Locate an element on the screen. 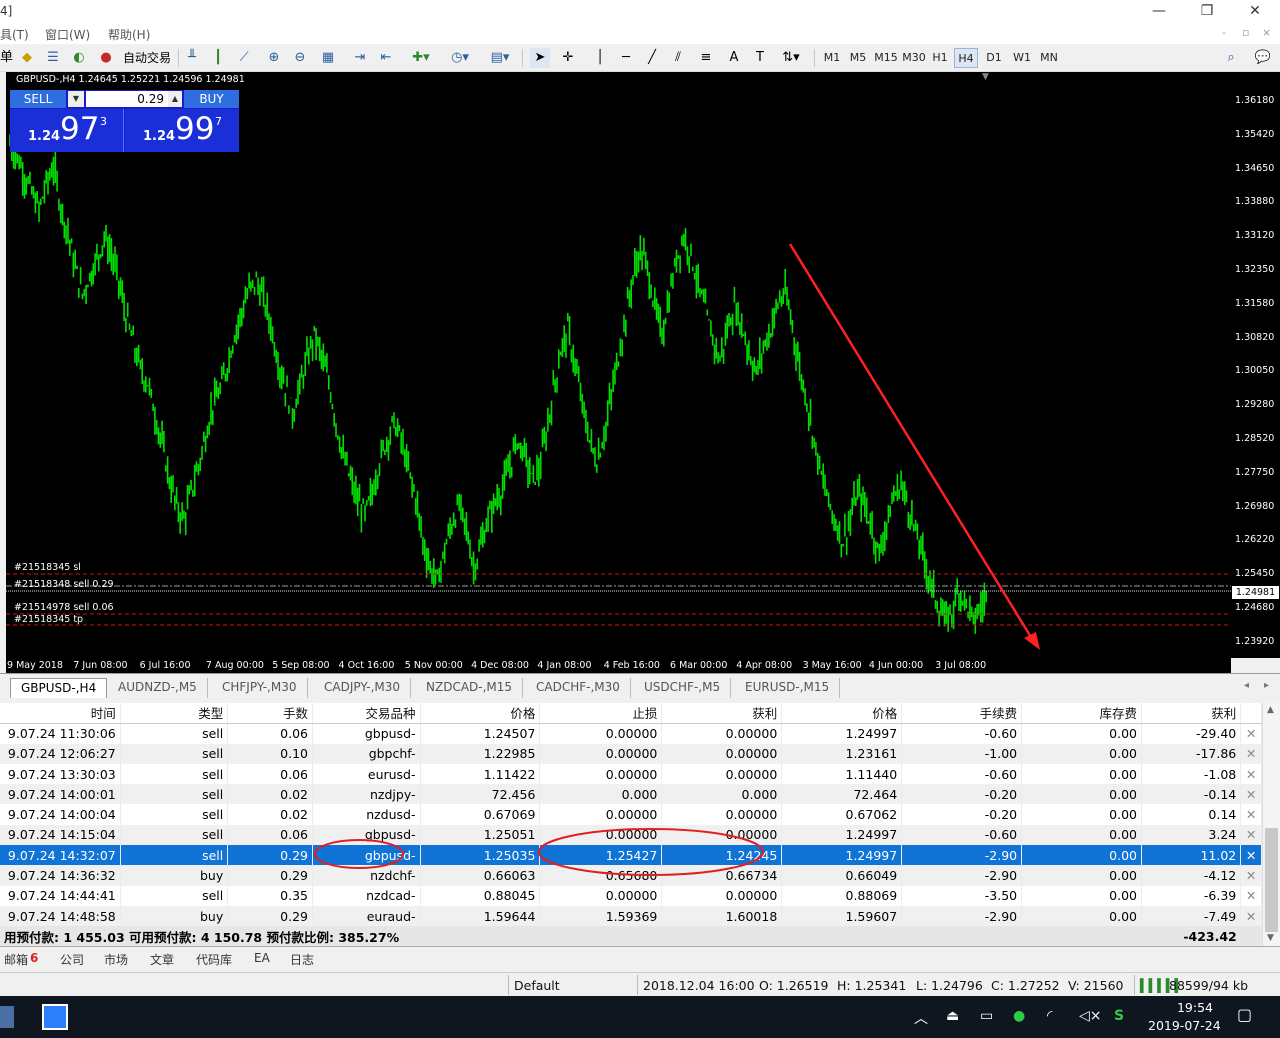 This screenshot has height=1038, width=1280. table-scrollbar: ▲ ▼ is located at coordinates (1271, 824).